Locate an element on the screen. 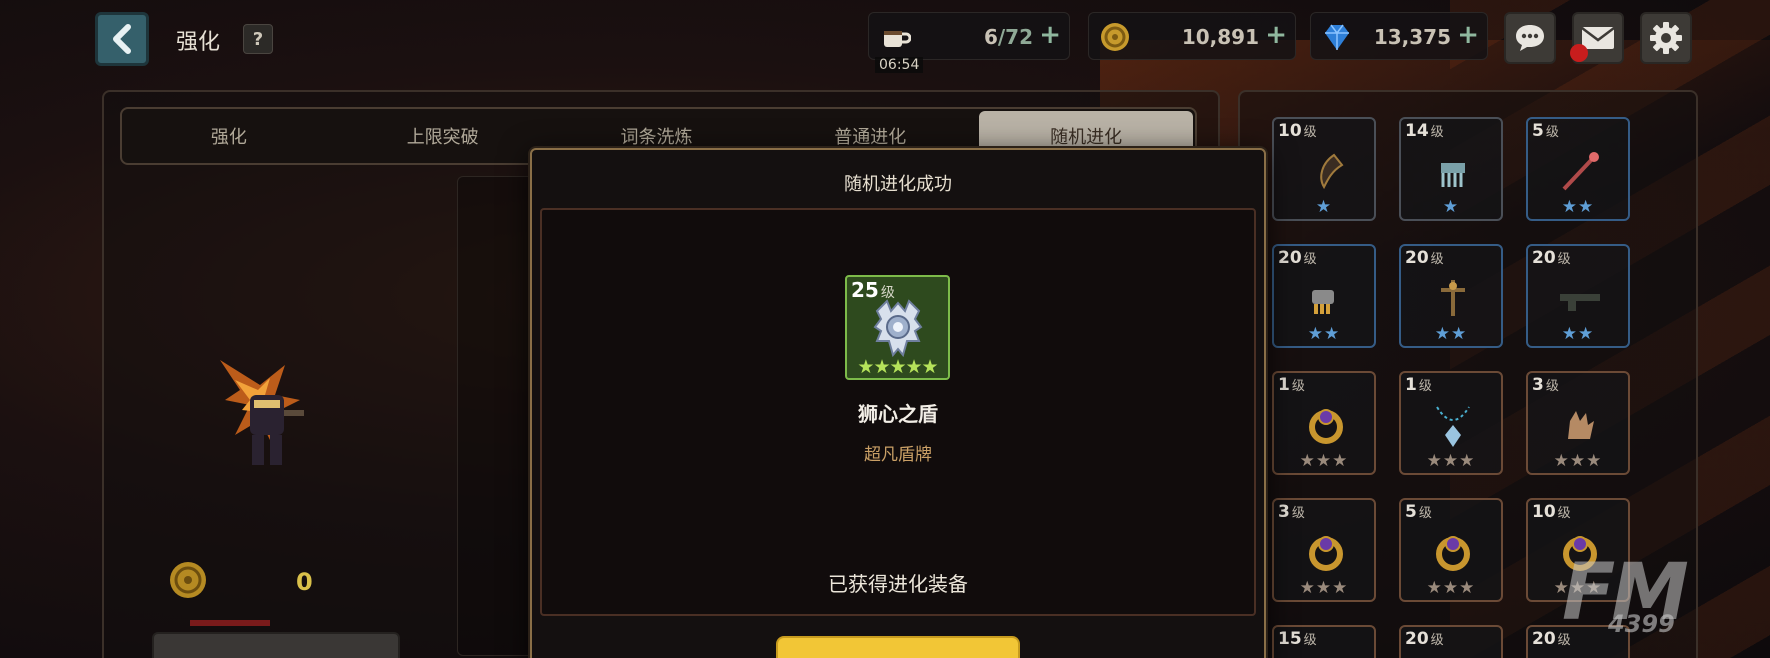 This screenshot has width=1770, height=658. gauntlet-icon is located at coordinates (1323, 302).